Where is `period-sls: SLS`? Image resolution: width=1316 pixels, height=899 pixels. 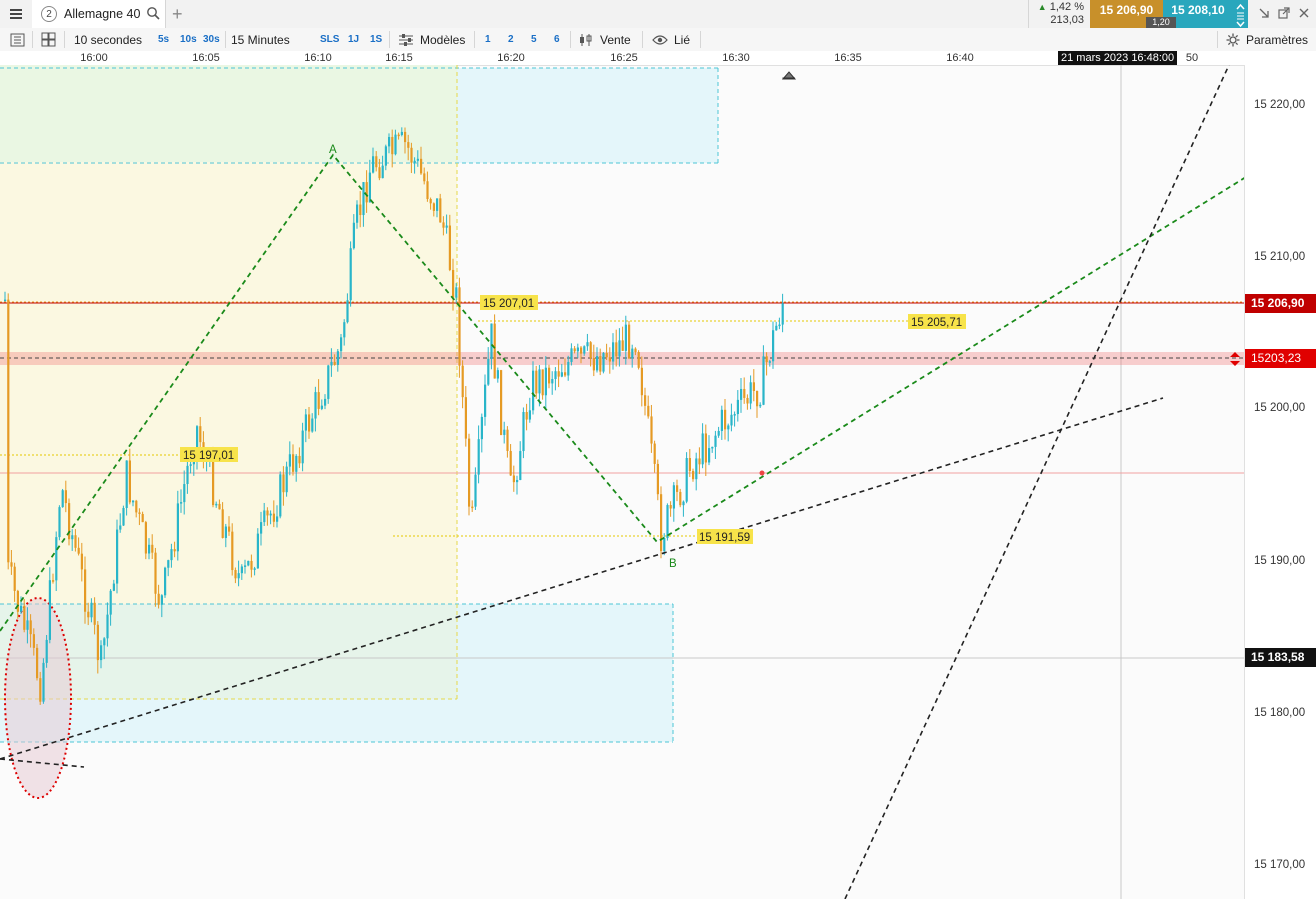
period-sls: SLS is located at coordinates (329, 39).